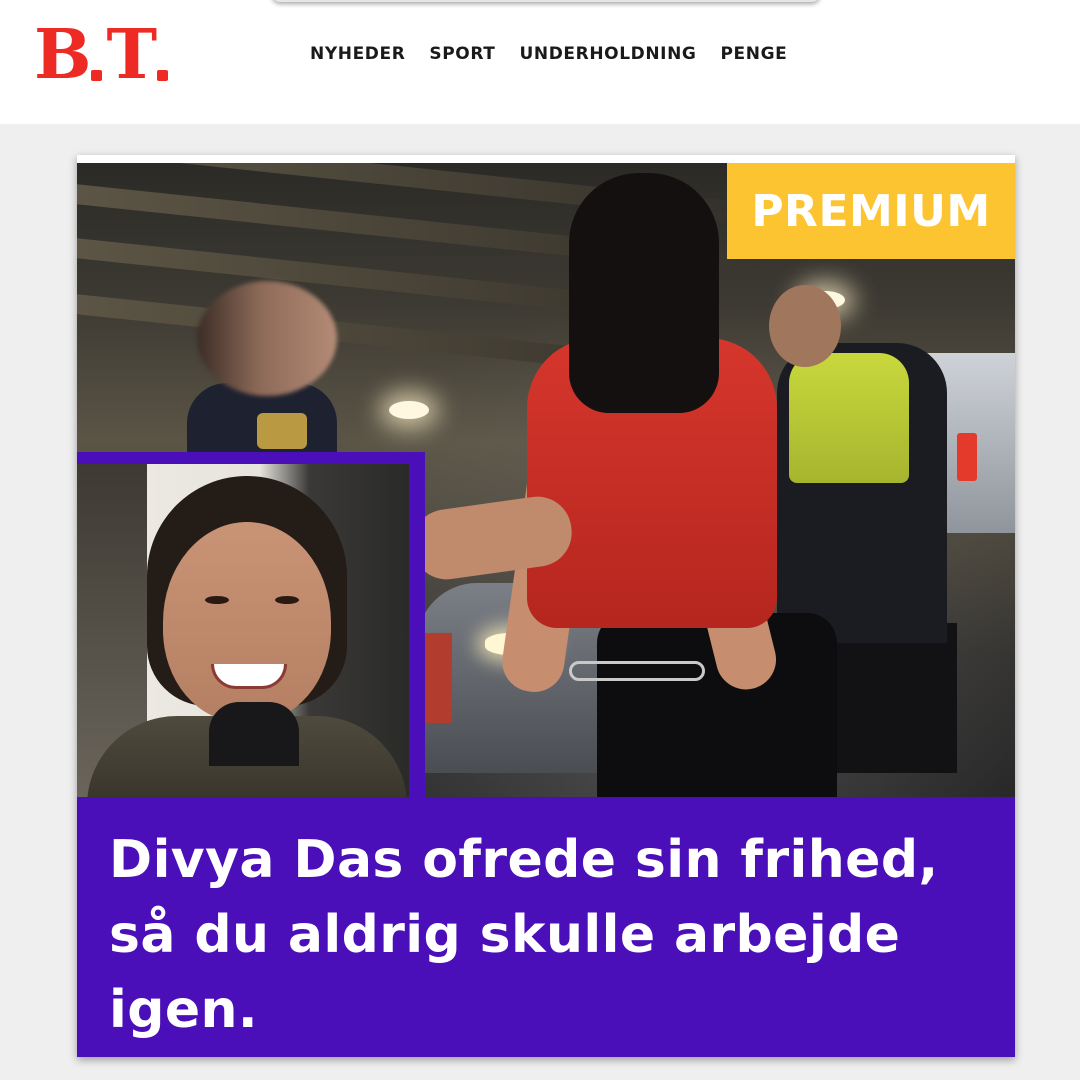 Image resolution: width=1080 pixels, height=1080 pixels. Describe the element at coordinates (637, 671) in the screenshot. I see `handcuffs` at that location.